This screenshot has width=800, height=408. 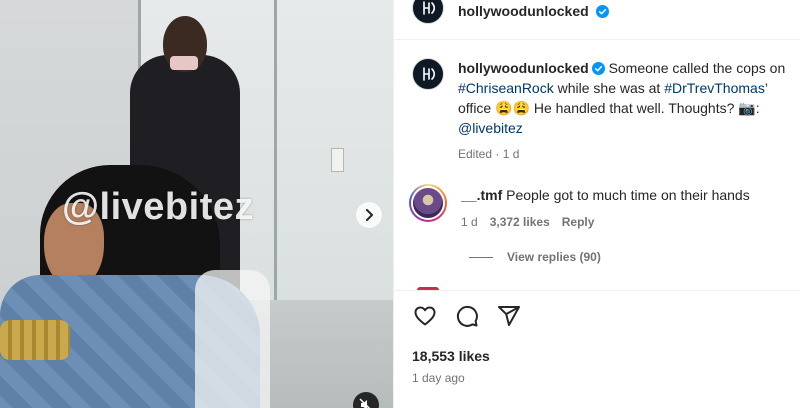 I want to click on commenter-username: __.tmf, so click(x=481, y=195).